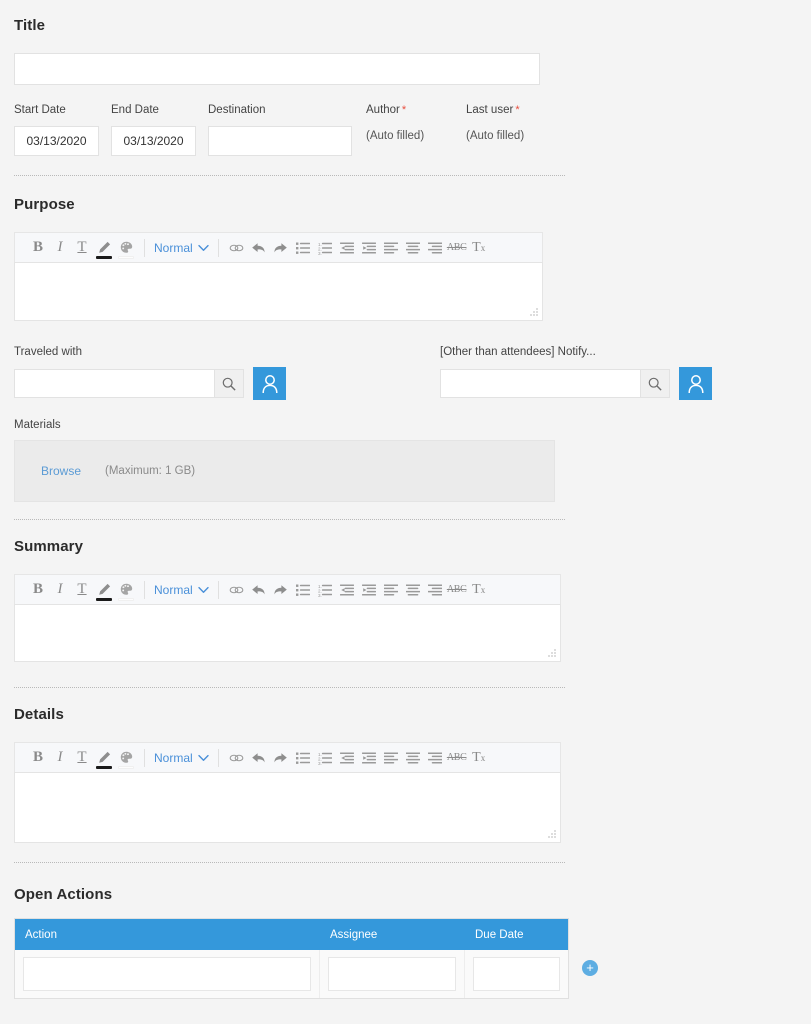 The height and width of the screenshot is (1024, 811). I want to click on highlight-color-swatch, so click(126, 767).